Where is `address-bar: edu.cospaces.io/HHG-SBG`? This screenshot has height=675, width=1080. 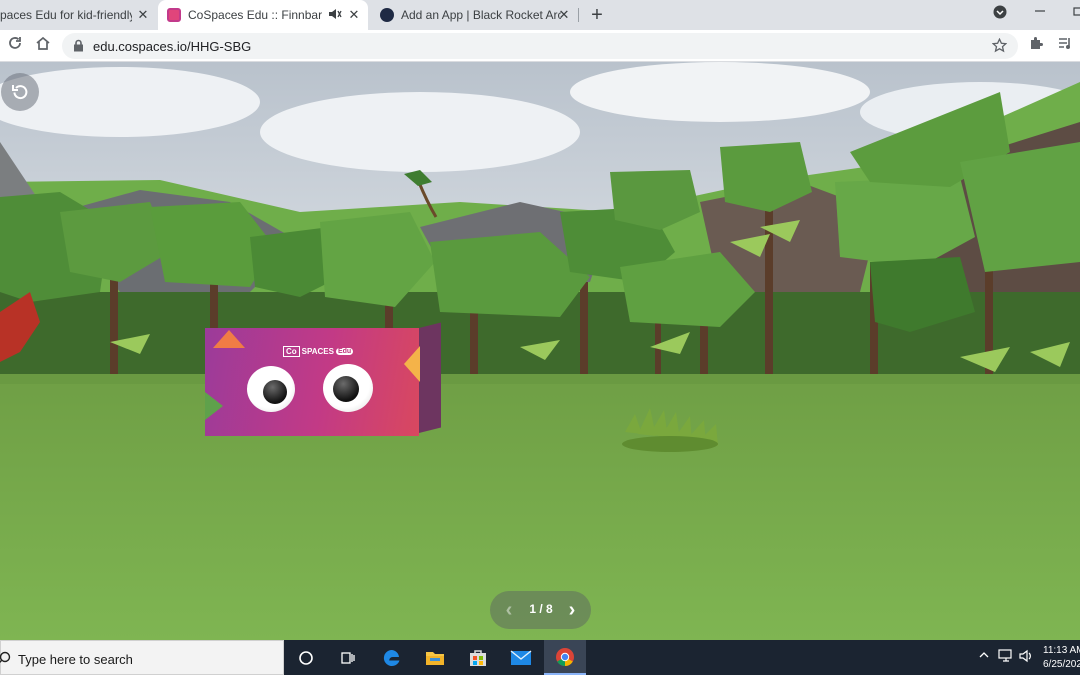
address-bar: edu.cospaces.io/HHG-SBG is located at coordinates (540, 46).